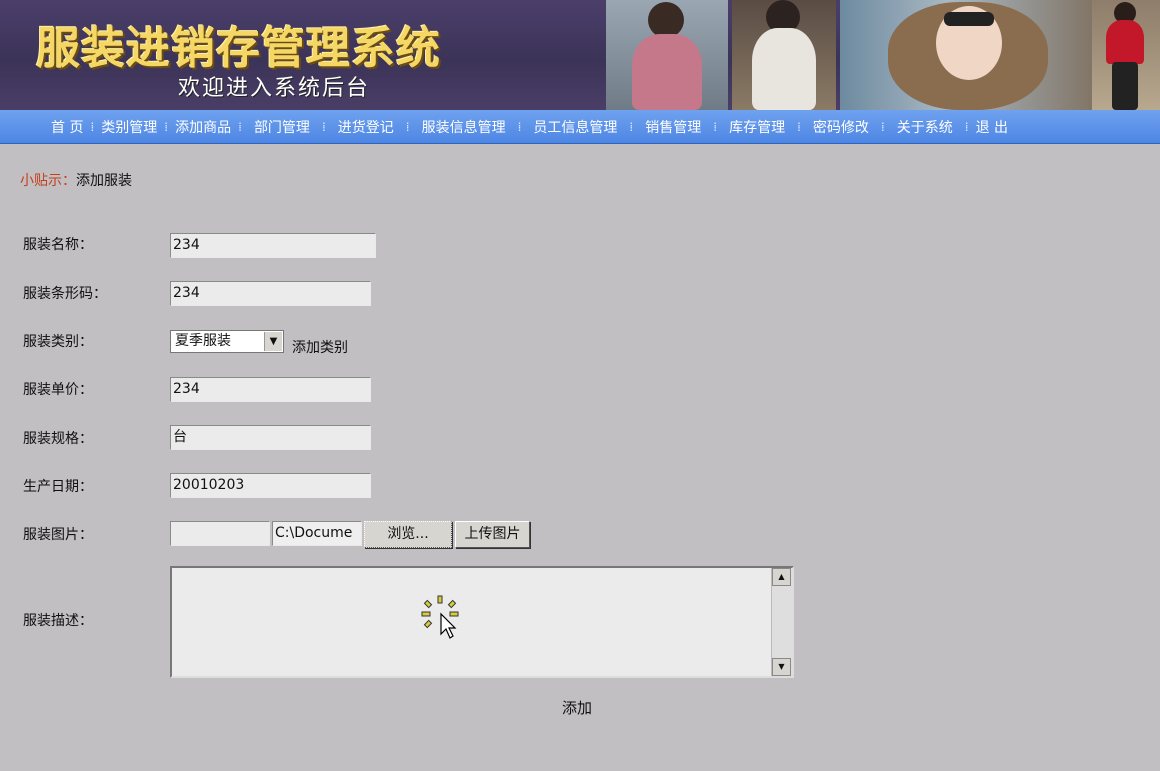 The width and height of the screenshot is (1160, 771). Describe the element at coordinates (992, 127) in the screenshot. I see `nav-logout: 退 出` at that location.